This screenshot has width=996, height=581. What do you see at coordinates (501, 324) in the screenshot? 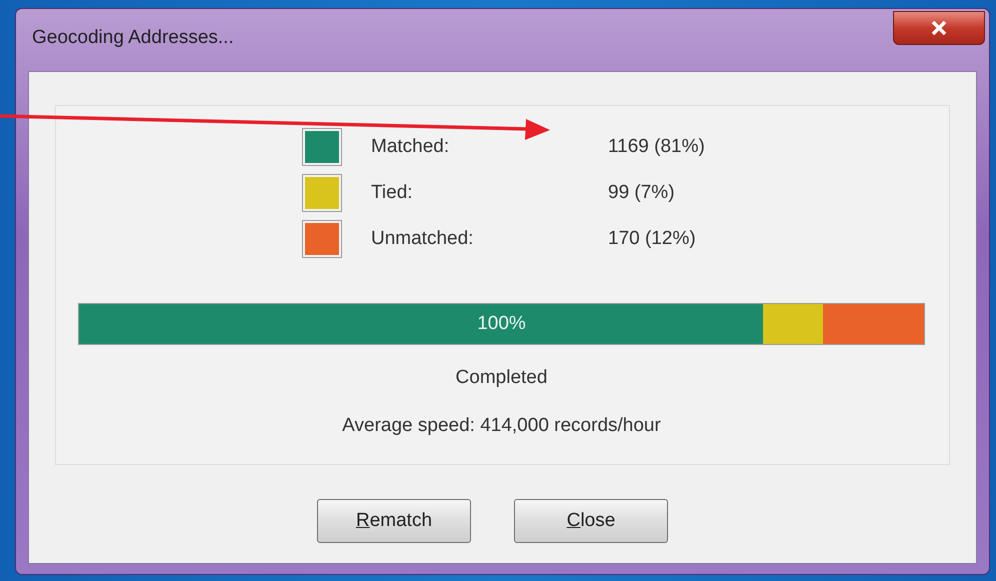
I see `progress-percent: 100%` at bounding box center [501, 324].